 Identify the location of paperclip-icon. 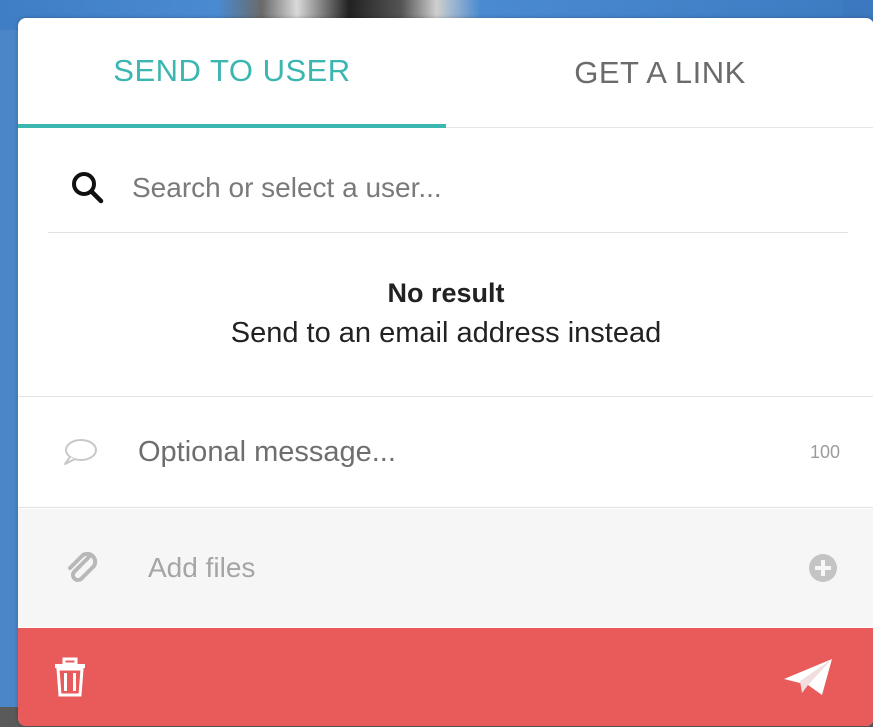
(83, 566).